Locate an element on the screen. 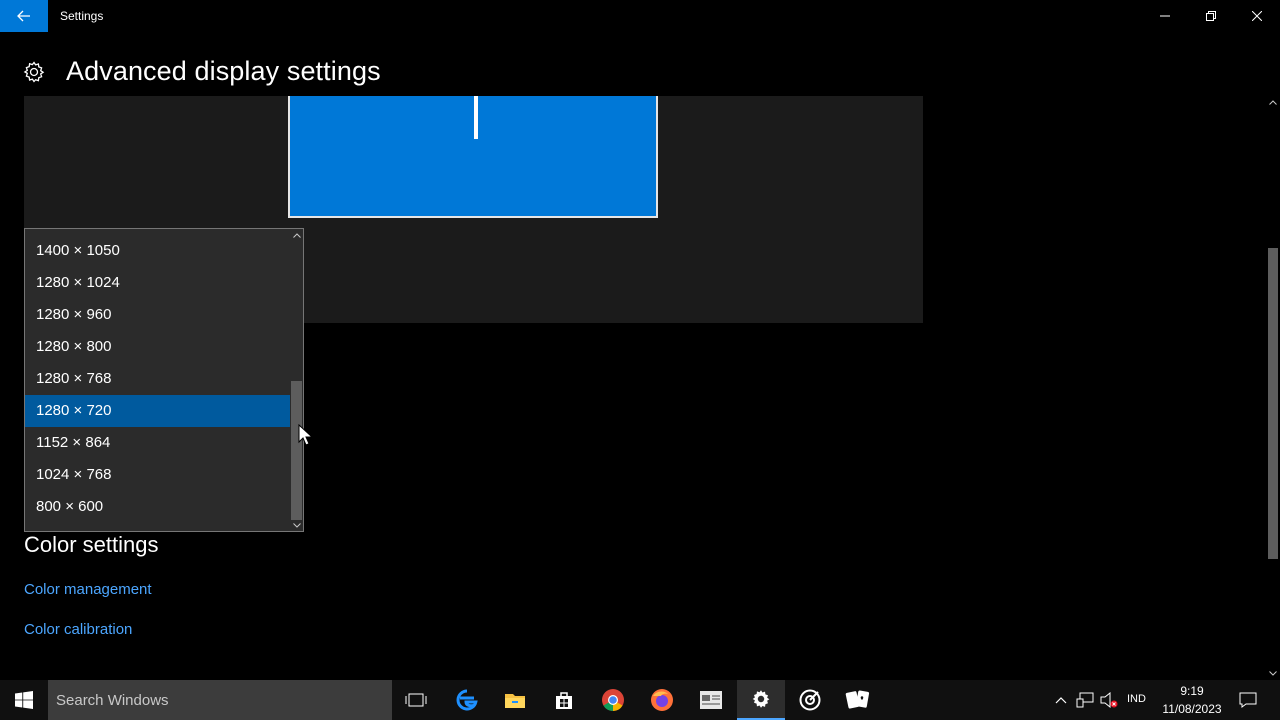  resolution-option-selected: 1280 × 720 is located at coordinates (158, 411).